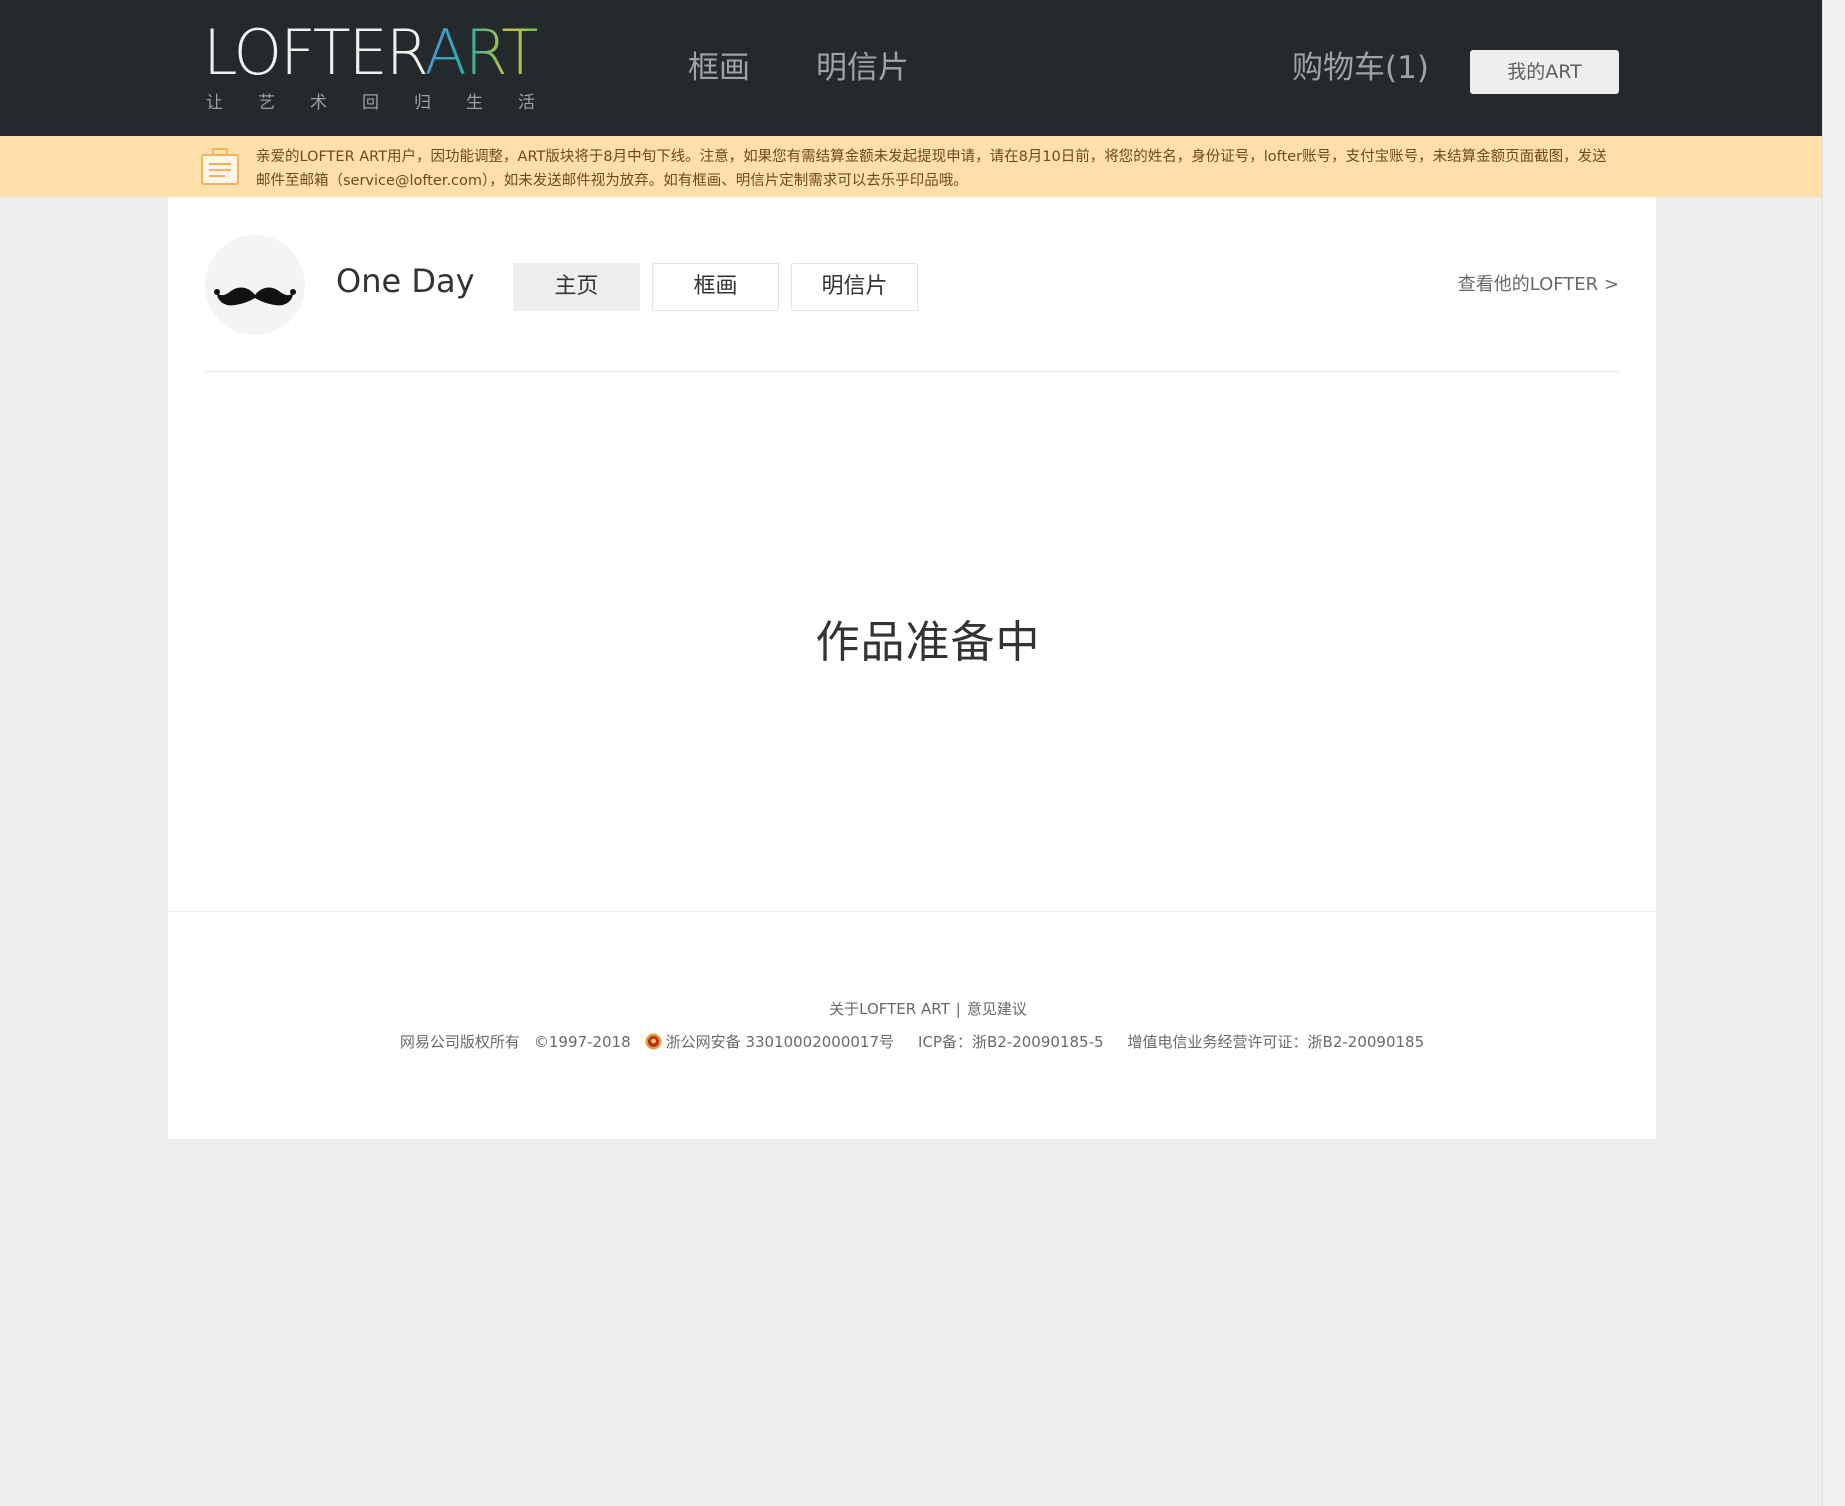 The height and width of the screenshot is (1506, 1845). Describe the element at coordinates (928, 642) in the screenshot. I see `empty-works-message: 作品准备中` at that location.